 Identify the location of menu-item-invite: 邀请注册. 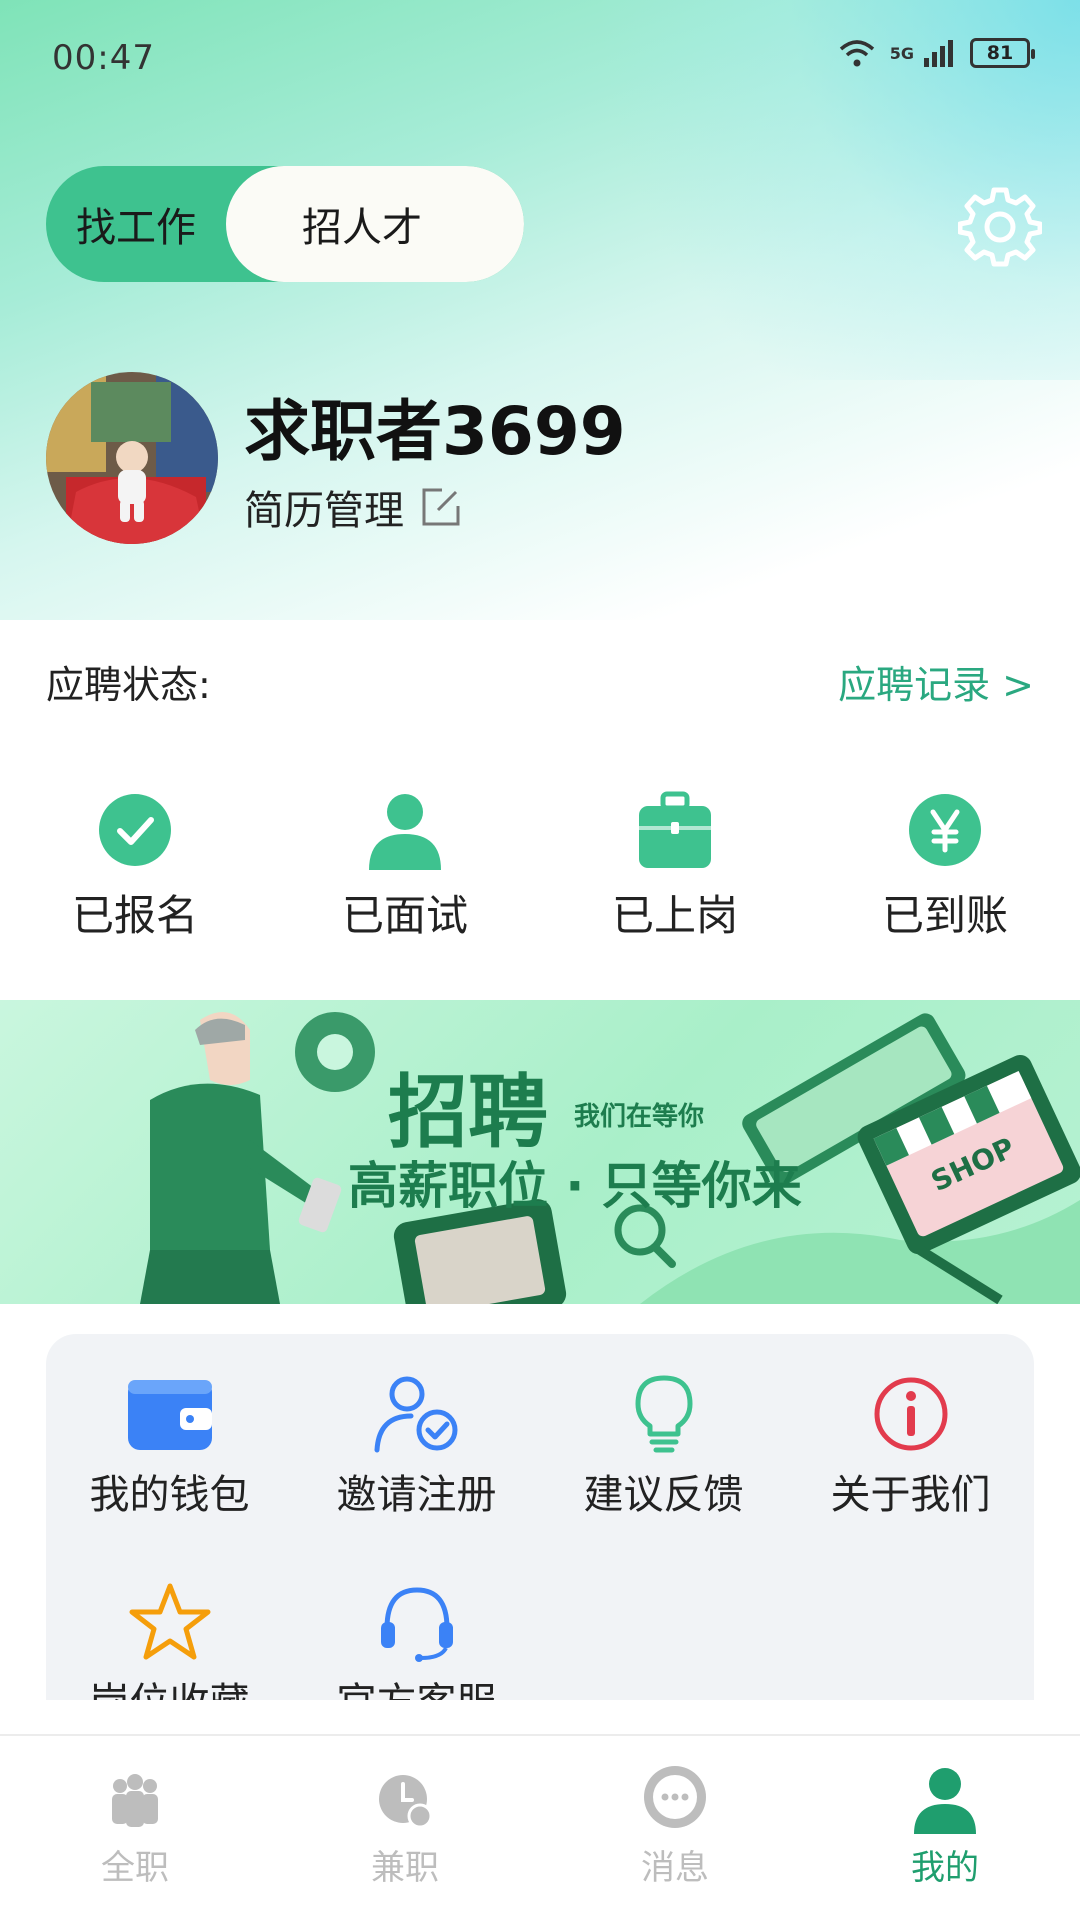
(416, 1438).